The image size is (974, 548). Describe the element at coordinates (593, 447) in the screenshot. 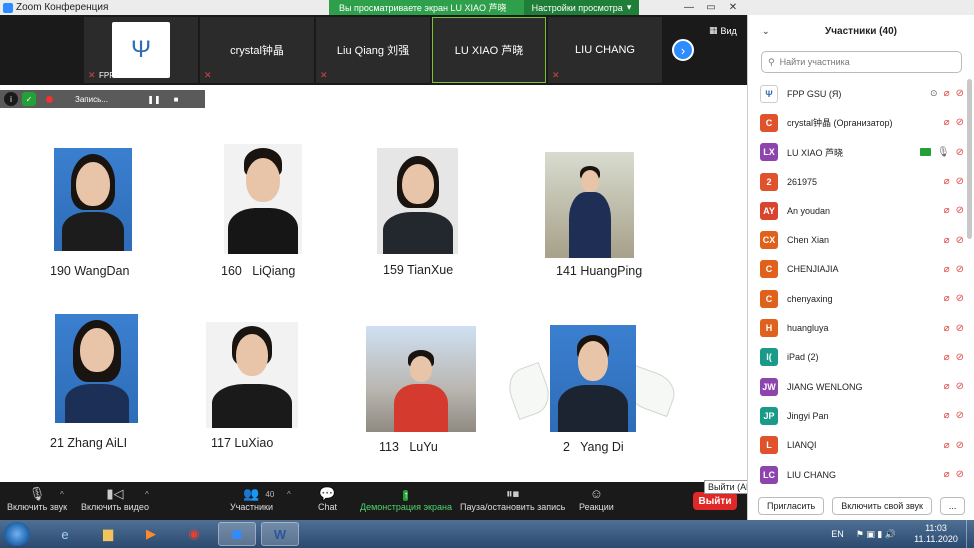

I see `caption-yangdi: 2 Yang Di` at that location.